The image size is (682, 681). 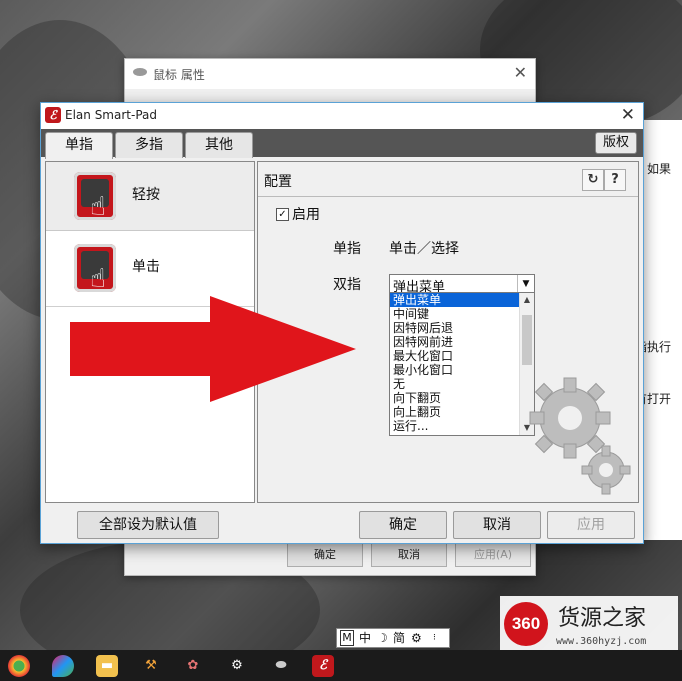 I want to click on tap-icon: ☝, so click(x=95, y=197).